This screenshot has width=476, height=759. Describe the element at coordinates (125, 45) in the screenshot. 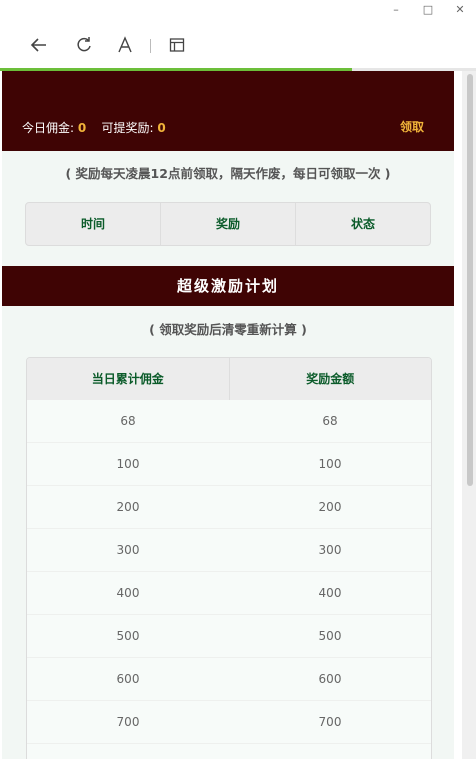

I see `reader-font-icon` at that location.